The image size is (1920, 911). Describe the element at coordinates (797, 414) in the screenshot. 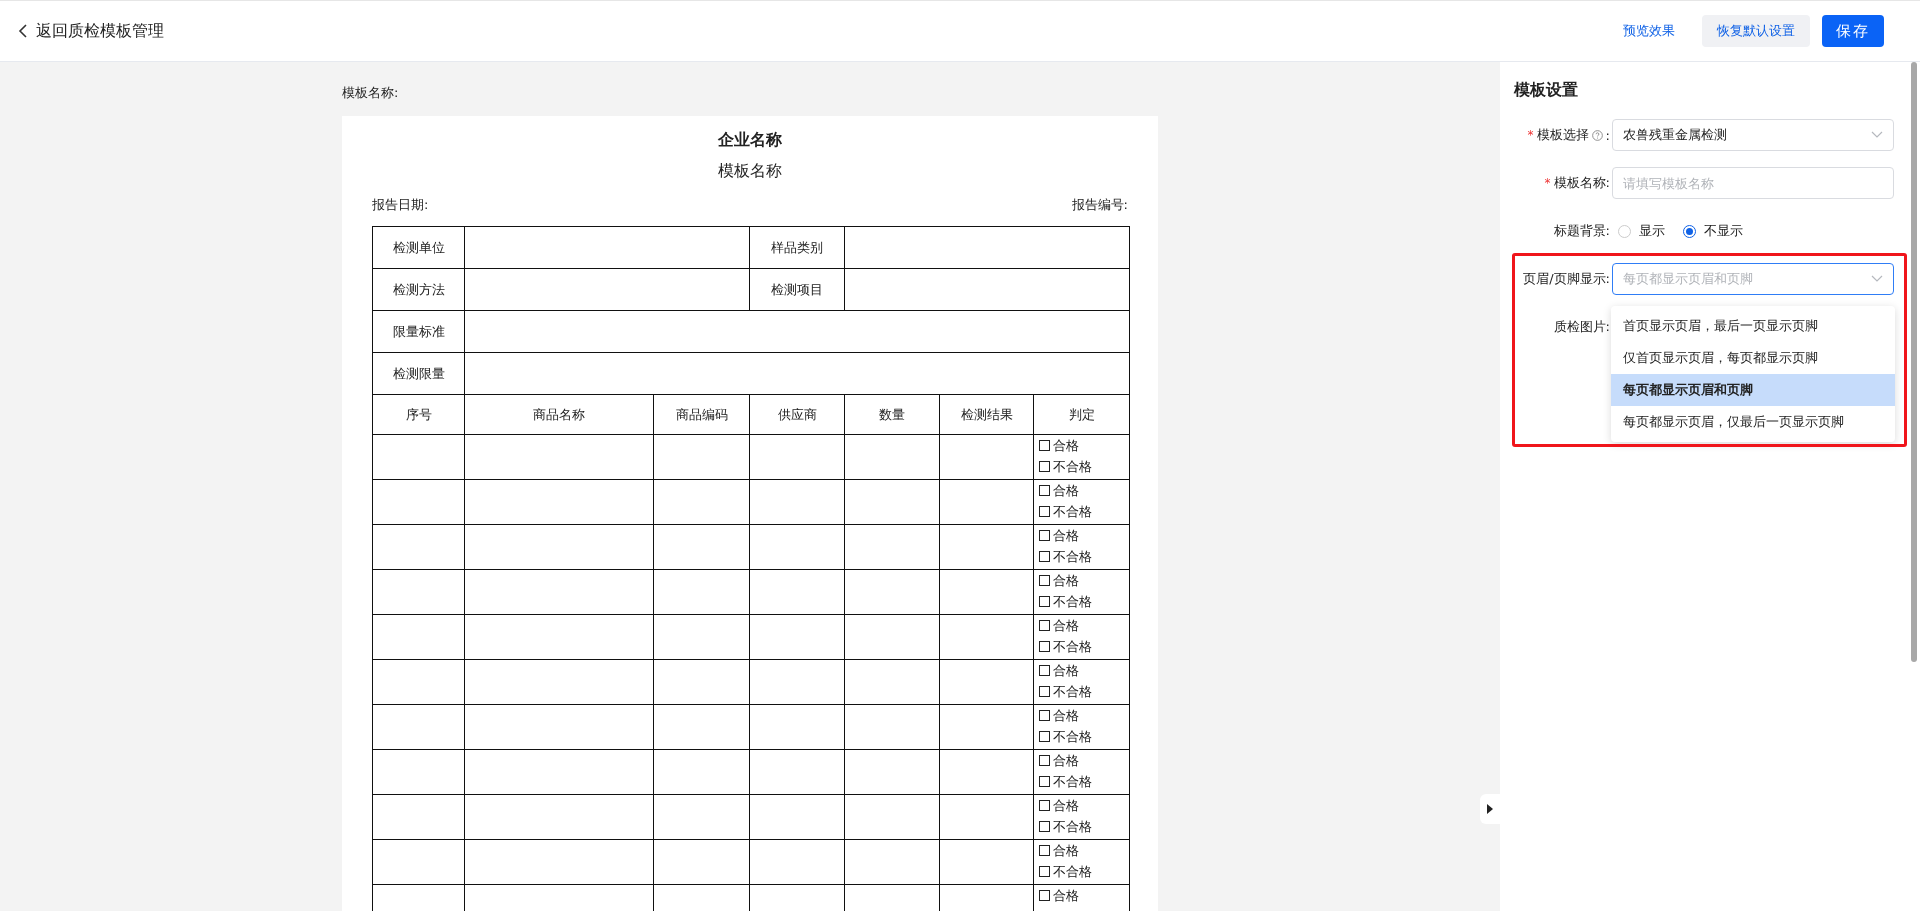

I see `column-header: 供应商` at that location.